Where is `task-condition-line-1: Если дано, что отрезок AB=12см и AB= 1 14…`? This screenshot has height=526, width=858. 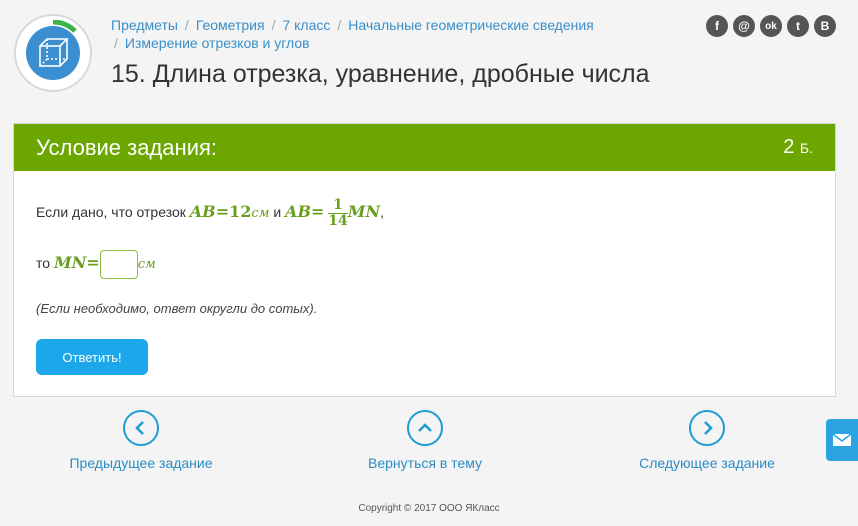
task-condition-line-1: Если дано, что отрезок AB=12см и AB= 1 14… is located at coordinates (210, 213).